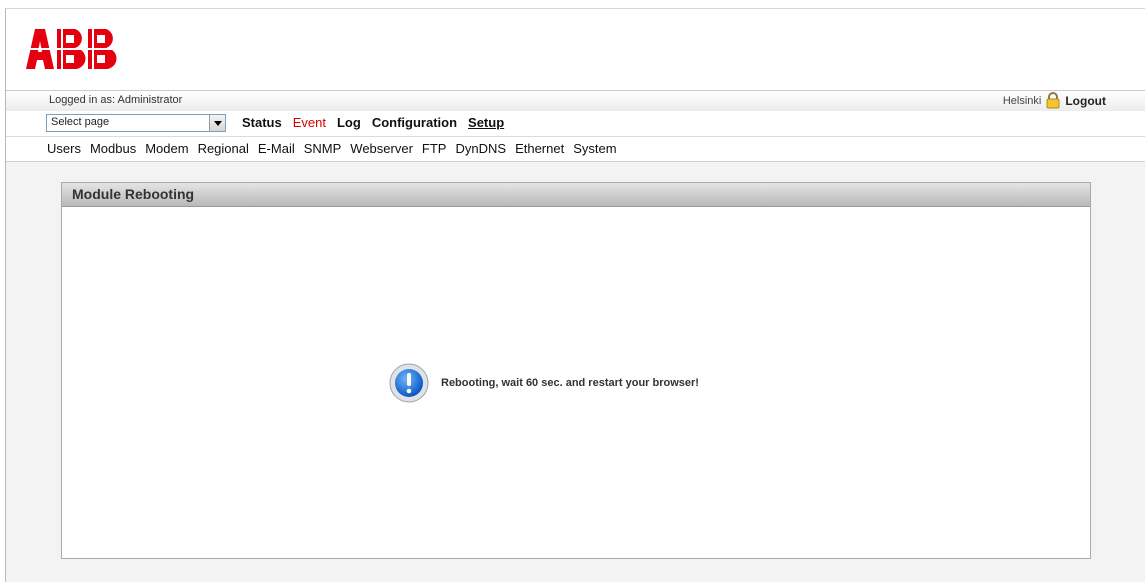 The width and height of the screenshot is (1145, 582). Describe the element at coordinates (414, 122) in the screenshot. I see `nav-configuration: Configuration` at that location.